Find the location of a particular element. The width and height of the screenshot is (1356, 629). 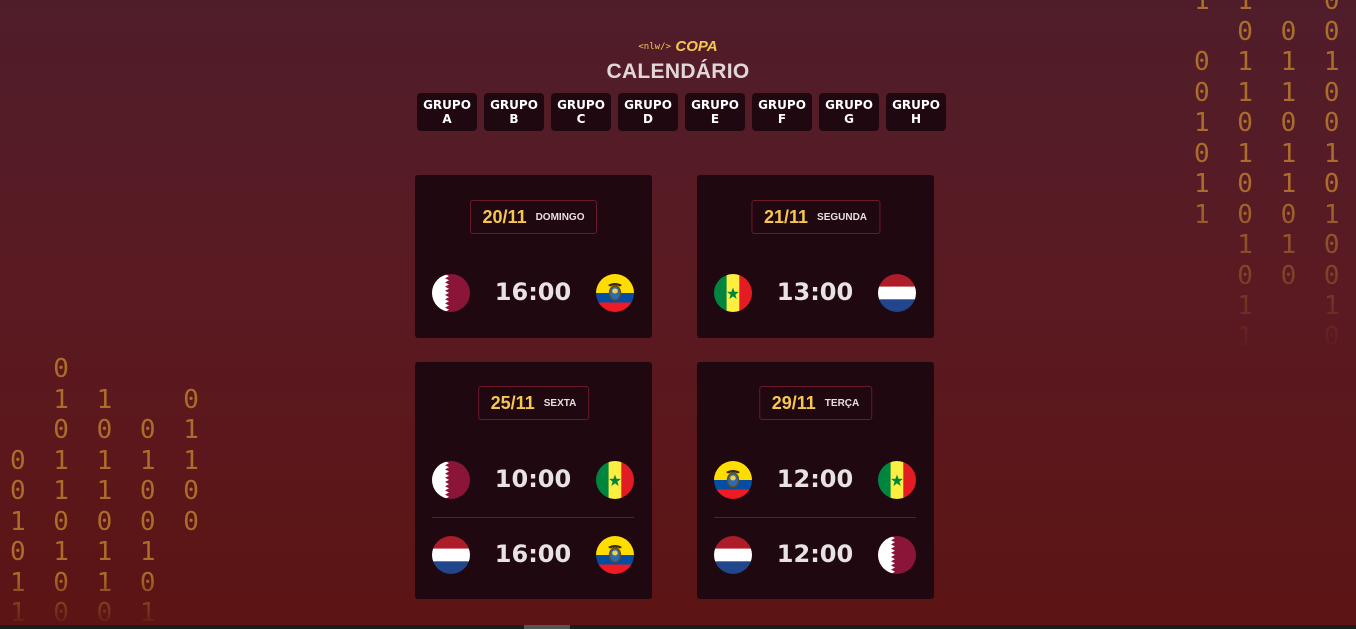

match-date: 20/11 is located at coordinates (504, 216).